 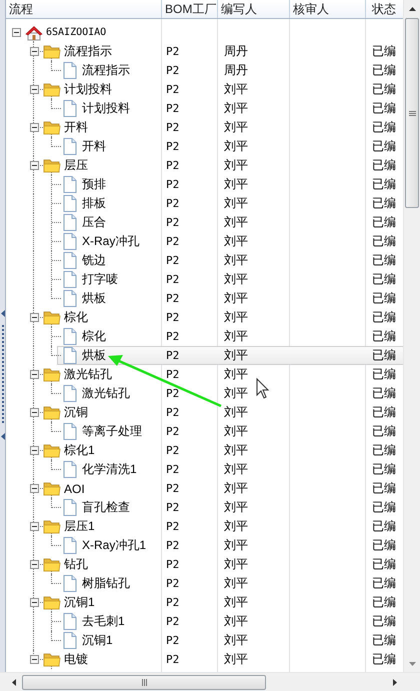 What do you see at coordinates (204, 564) in the screenshot?
I see `tree-row: 钻孔 P2 刘平 已编` at bounding box center [204, 564].